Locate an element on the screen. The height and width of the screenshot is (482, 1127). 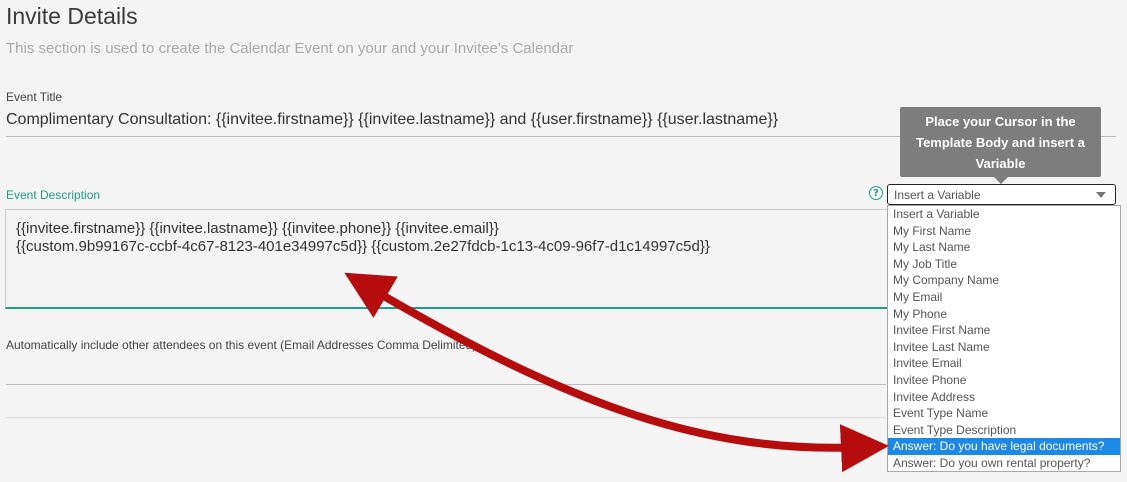
dropdown-option: My Job Title is located at coordinates (1004, 264).